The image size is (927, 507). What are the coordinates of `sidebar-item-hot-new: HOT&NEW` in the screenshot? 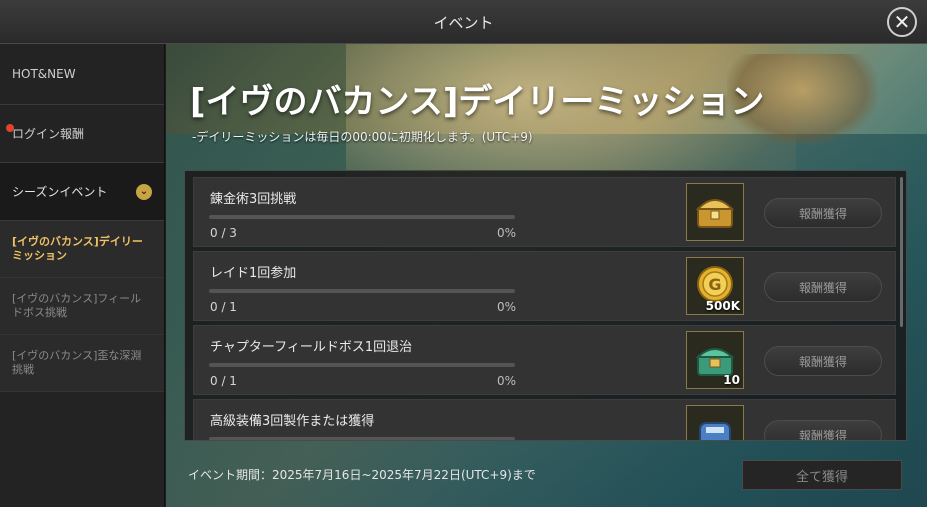 It's located at (82, 74).